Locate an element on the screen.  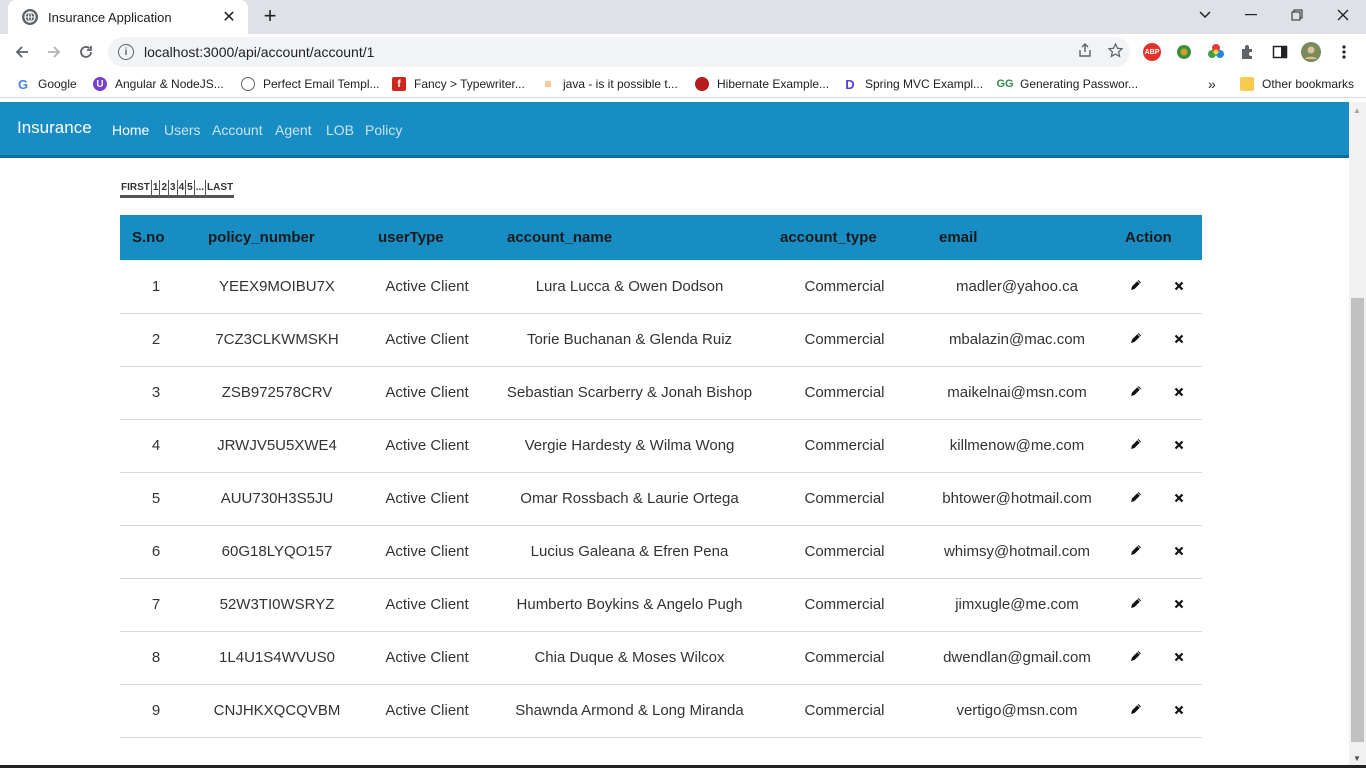
browser-tab: Insurance Application ✕ is located at coordinates (128, 17).